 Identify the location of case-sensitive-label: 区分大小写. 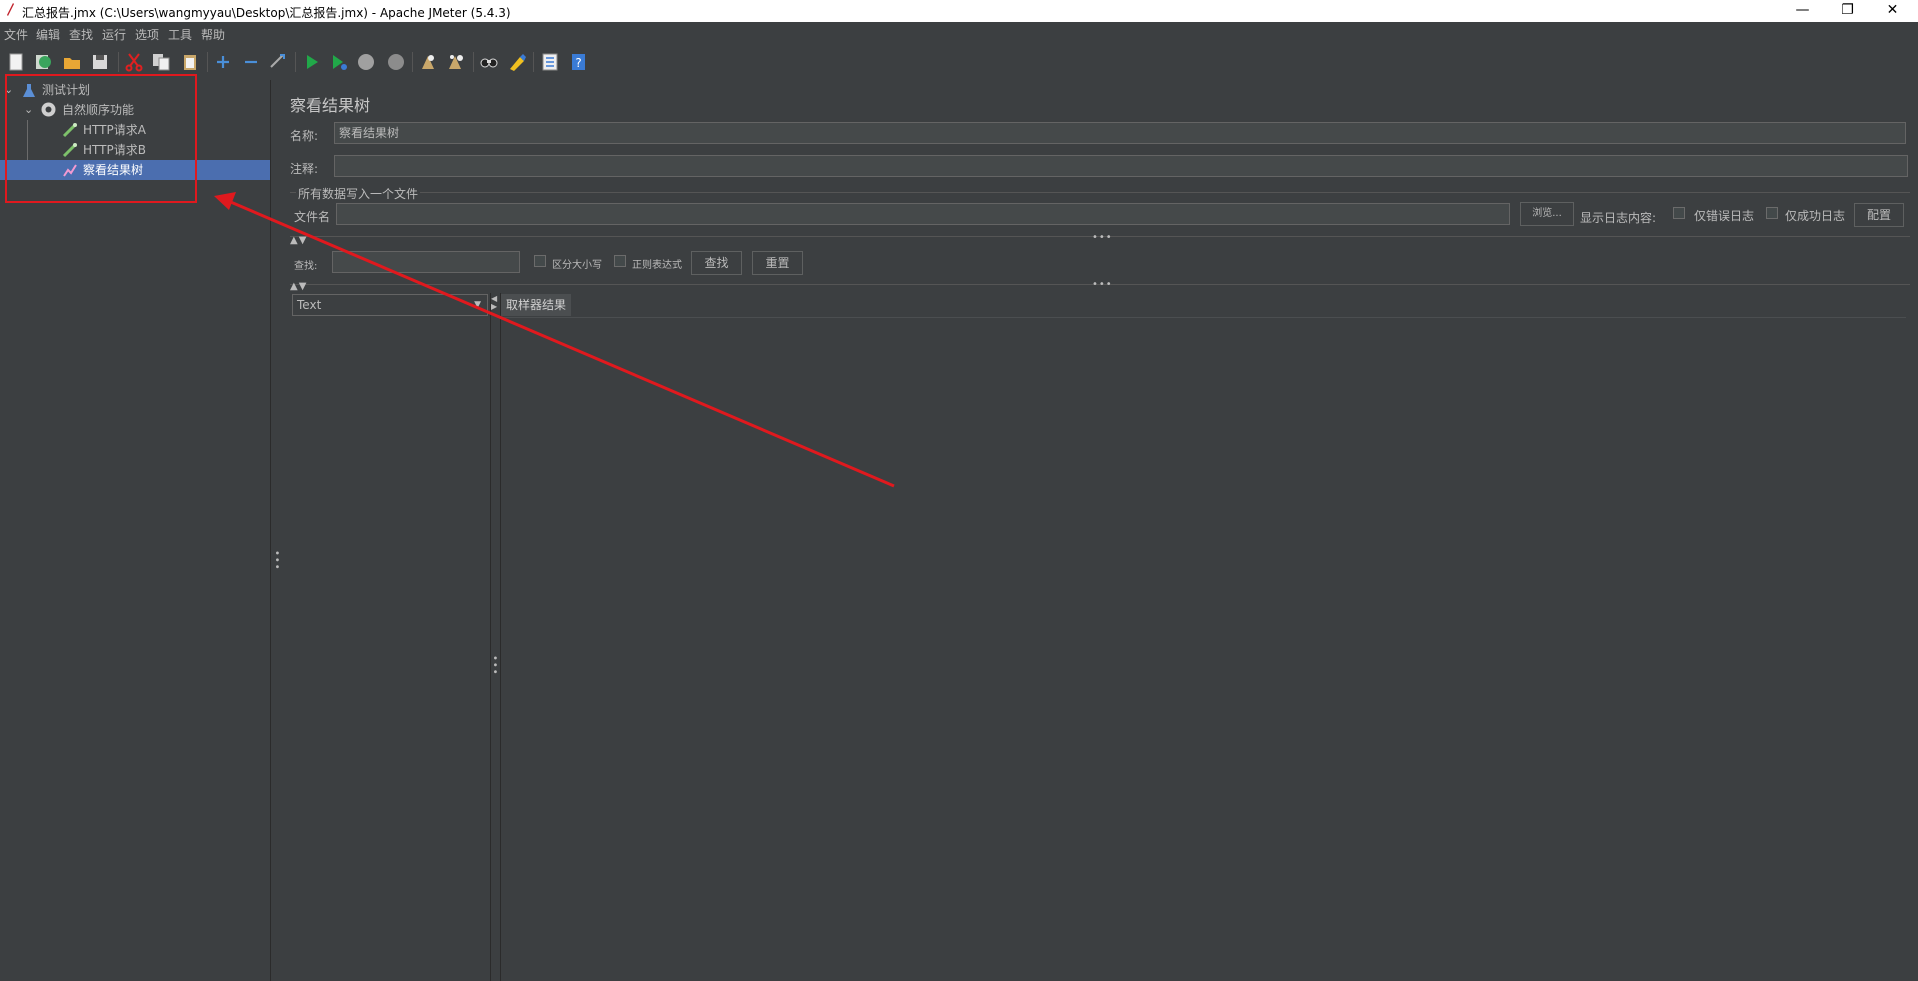
(577, 265).